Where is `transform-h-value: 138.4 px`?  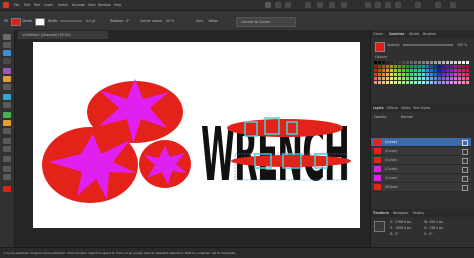
transform-h-value: 138.4 px is located at coordinates (436, 228).